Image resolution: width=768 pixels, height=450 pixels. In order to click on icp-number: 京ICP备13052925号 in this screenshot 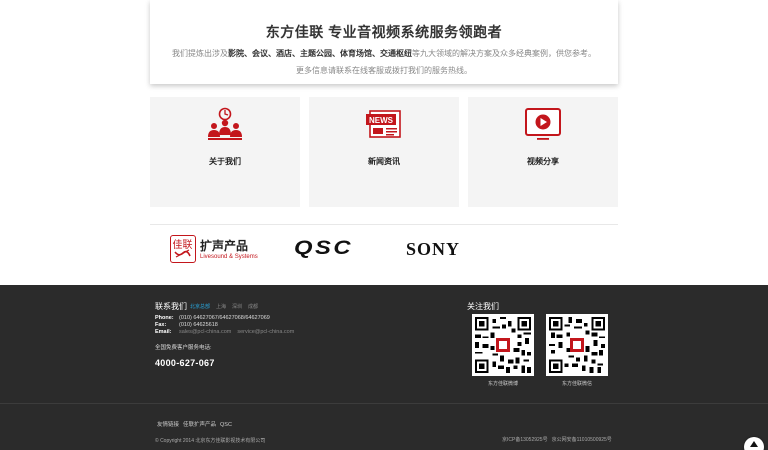, I will do `click(525, 440)`.